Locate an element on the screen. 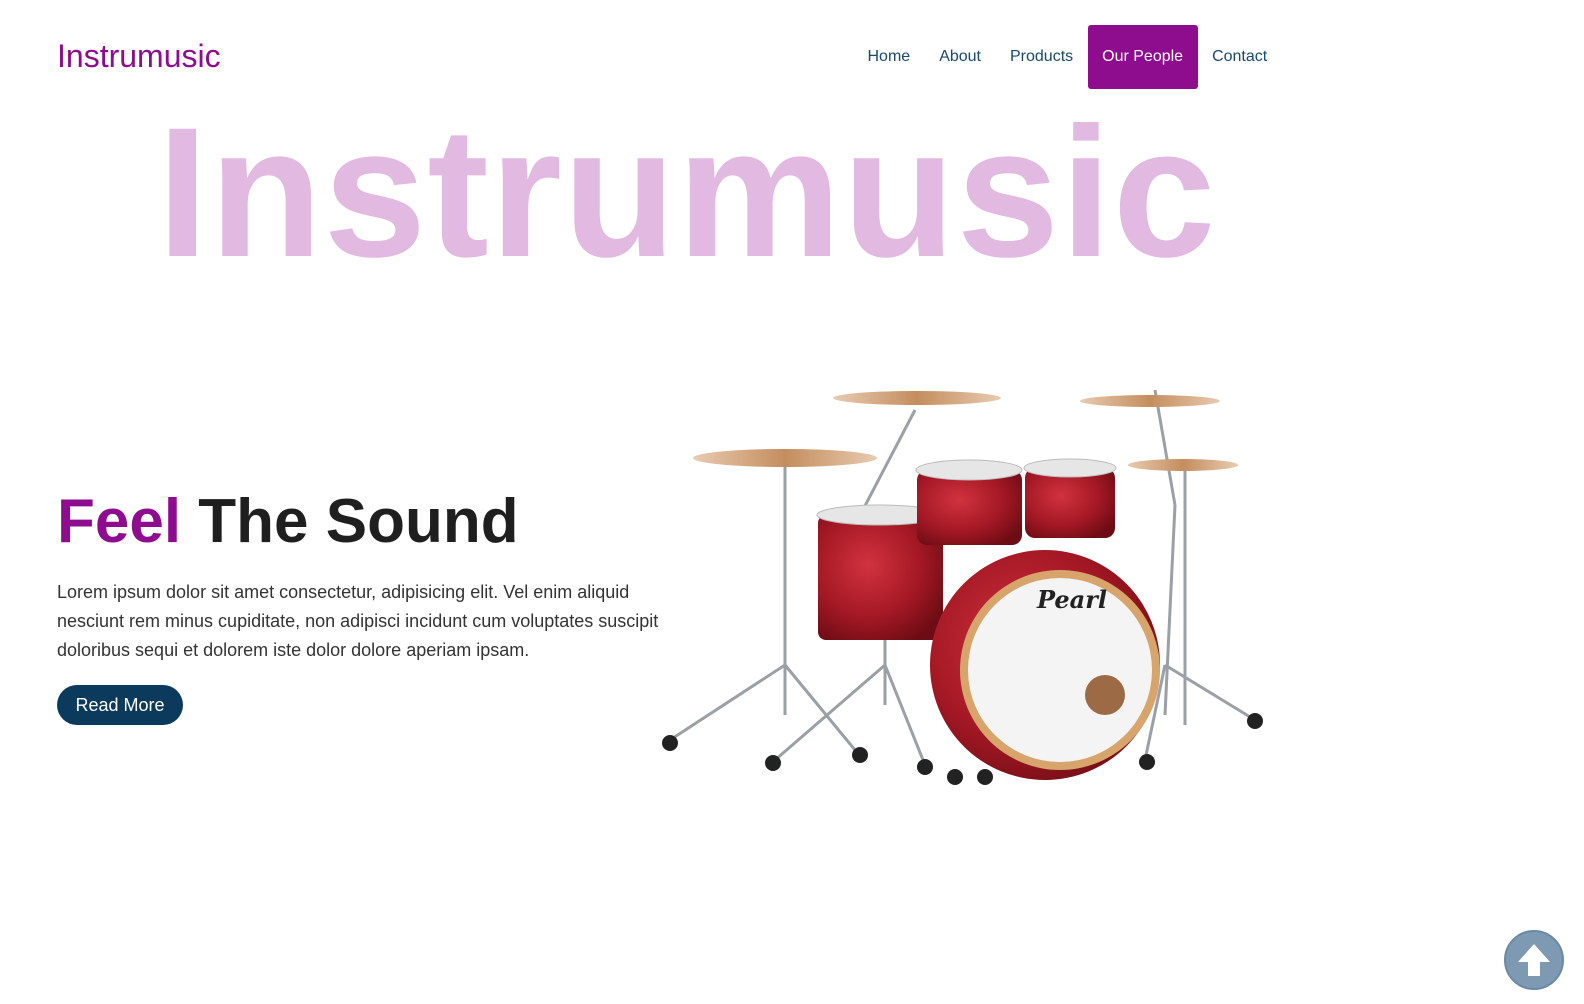 The width and height of the screenshot is (1584, 1004). headline-accent: Feel is located at coordinates (119, 521).